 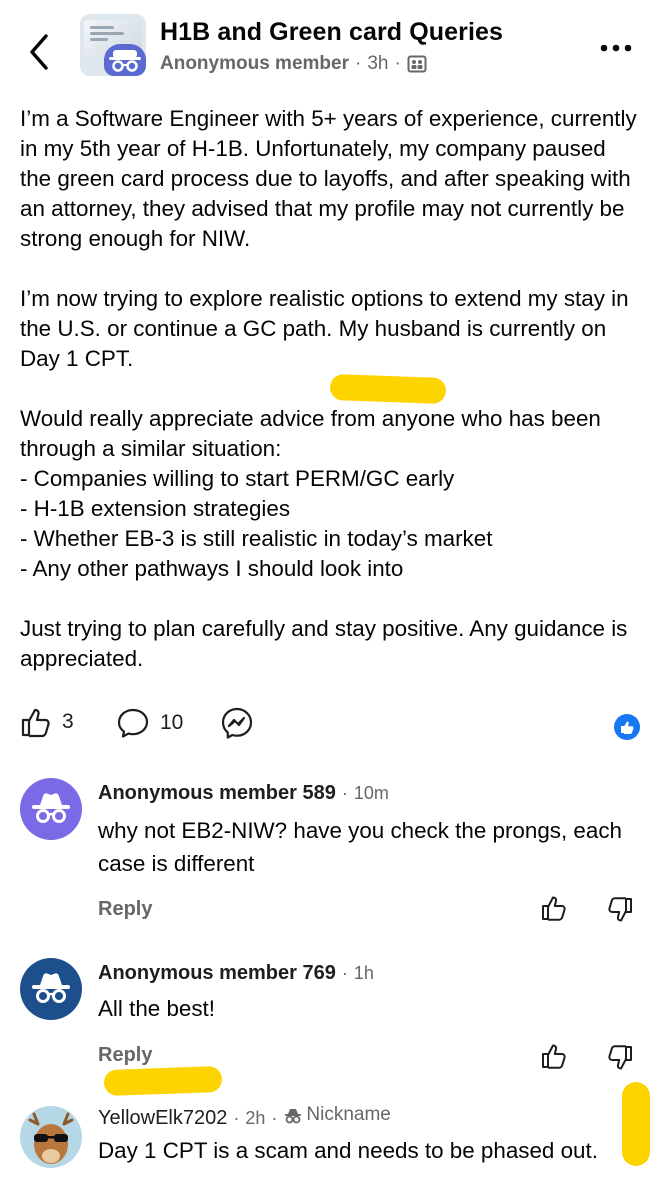 What do you see at coordinates (68, 721) in the screenshot?
I see `likes-count: 3` at bounding box center [68, 721].